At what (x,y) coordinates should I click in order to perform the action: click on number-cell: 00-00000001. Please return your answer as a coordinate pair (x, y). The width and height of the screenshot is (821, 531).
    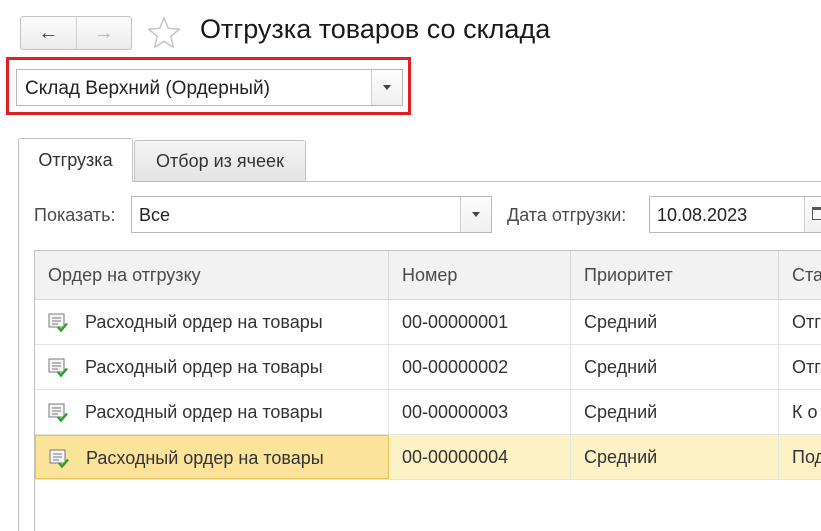
    Looking at the image, I should click on (480, 322).